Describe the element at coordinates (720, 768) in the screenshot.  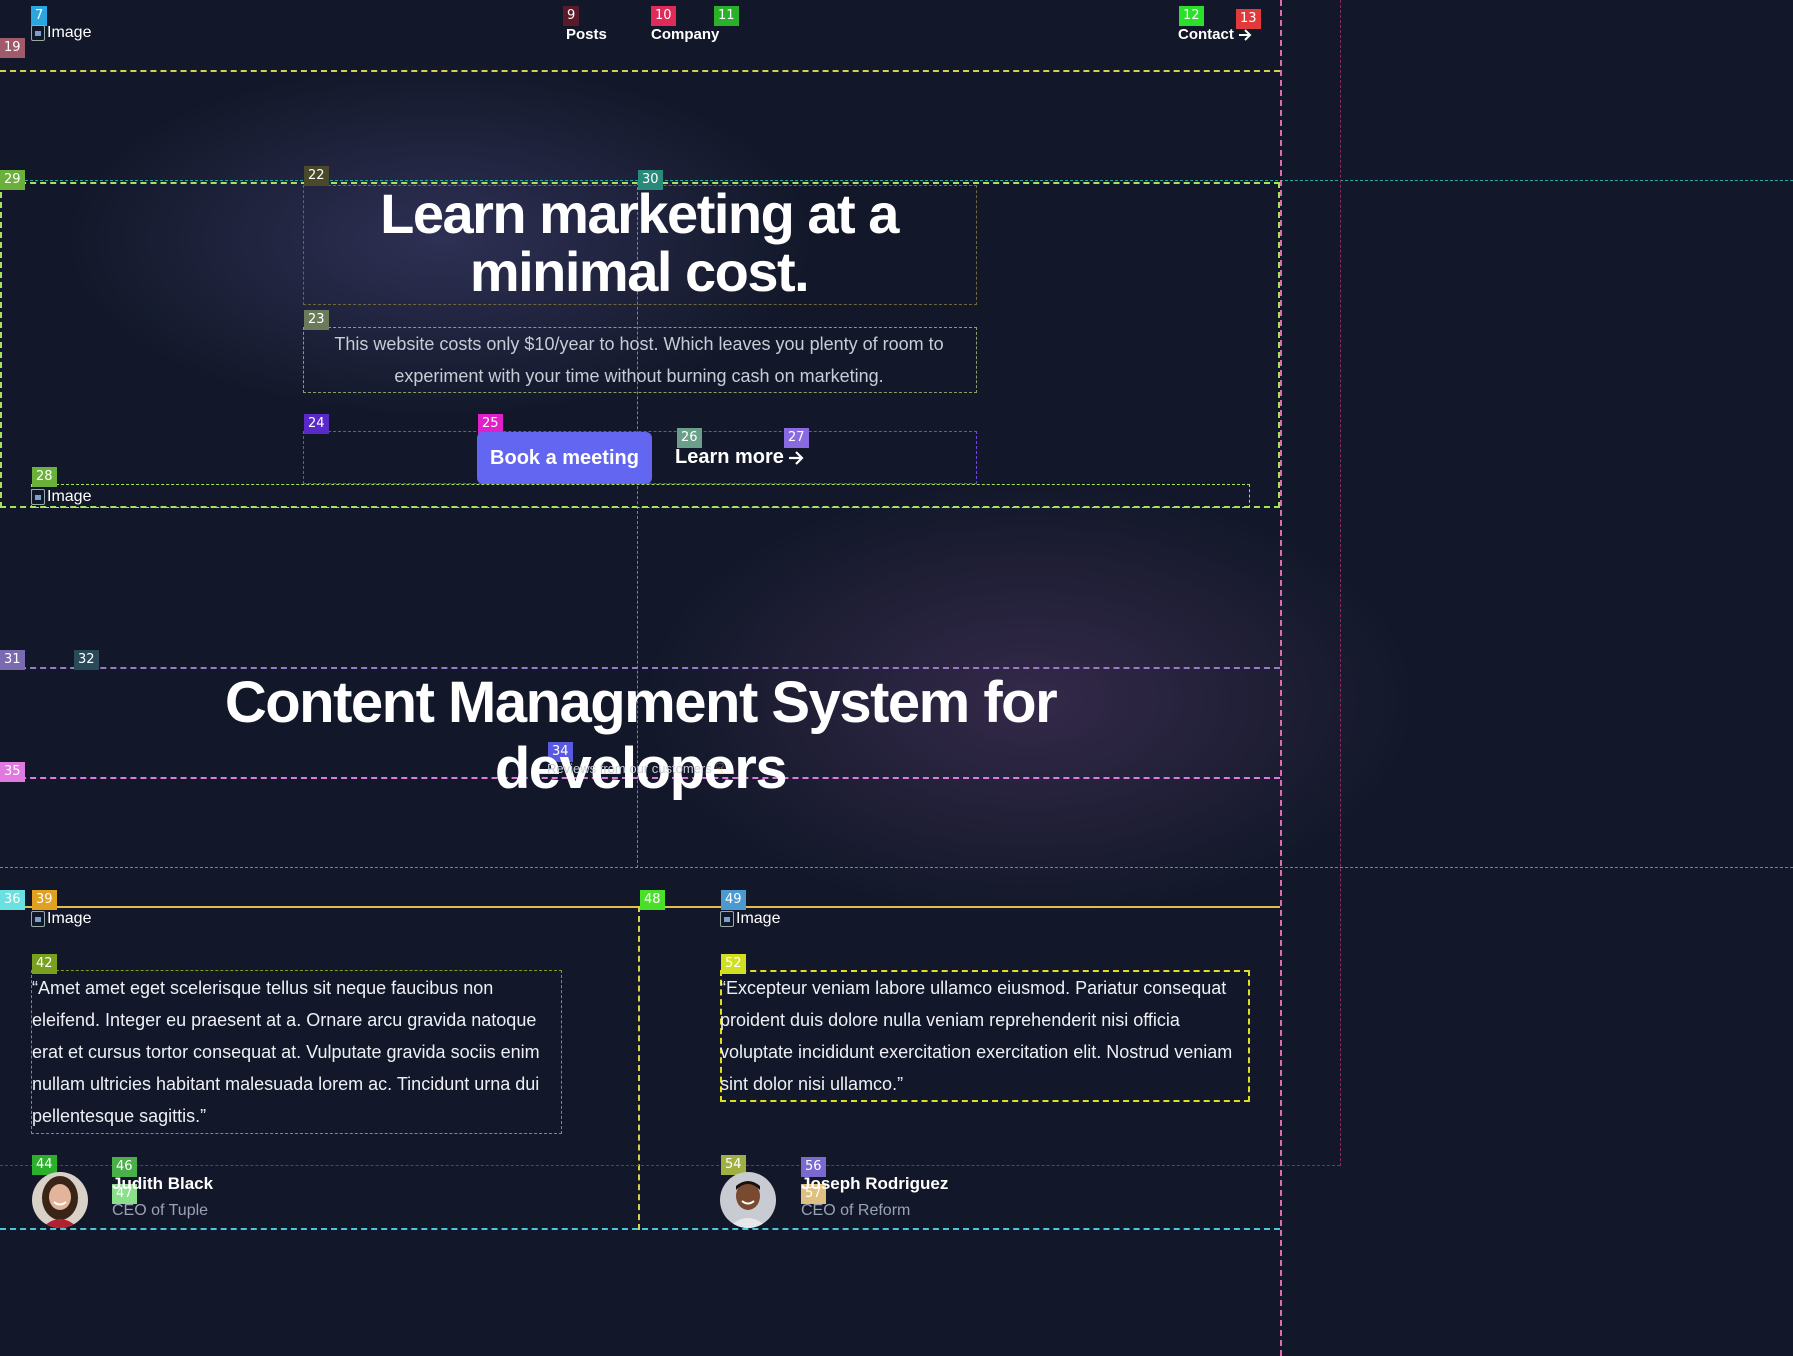
I see `pointing-down-icon: ☟` at that location.